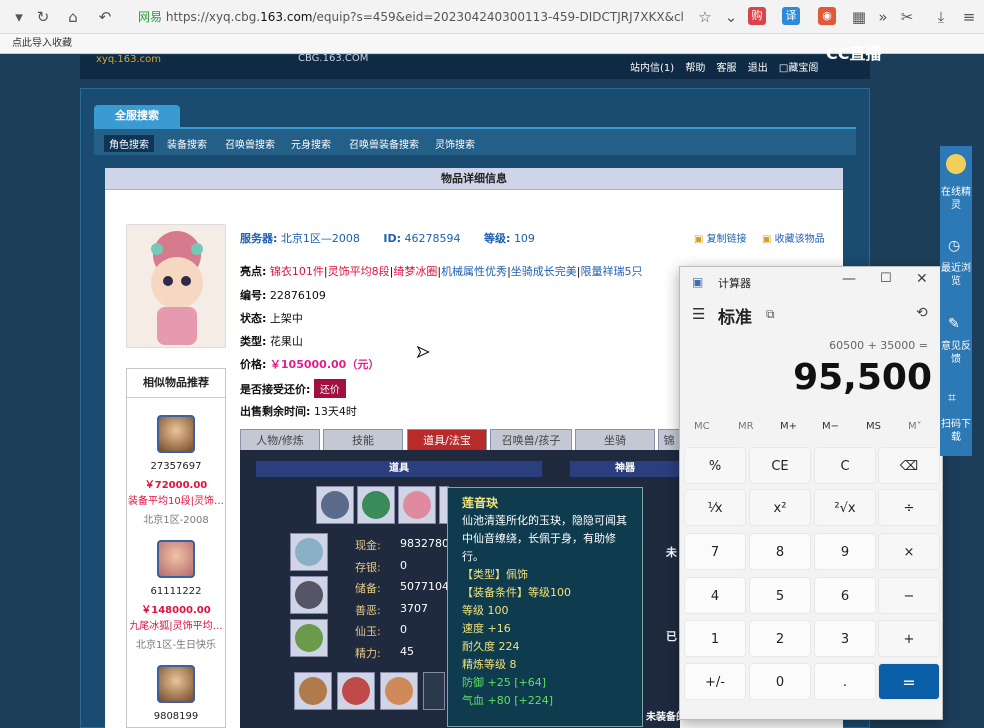  What do you see at coordinates (791, 16) in the screenshot?
I see `translate-icon: 译` at bounding box center [791, 16].